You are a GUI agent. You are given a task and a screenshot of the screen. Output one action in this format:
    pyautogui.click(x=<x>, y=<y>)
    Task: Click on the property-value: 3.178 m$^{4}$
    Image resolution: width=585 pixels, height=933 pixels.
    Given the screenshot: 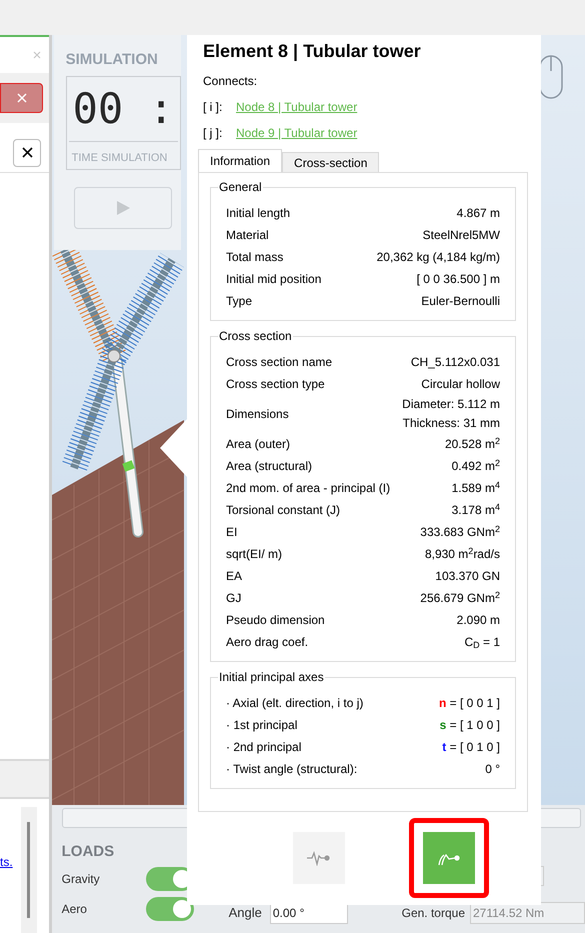 What is the action you would take?
    pyautogui.click(x=476, y=510)
    